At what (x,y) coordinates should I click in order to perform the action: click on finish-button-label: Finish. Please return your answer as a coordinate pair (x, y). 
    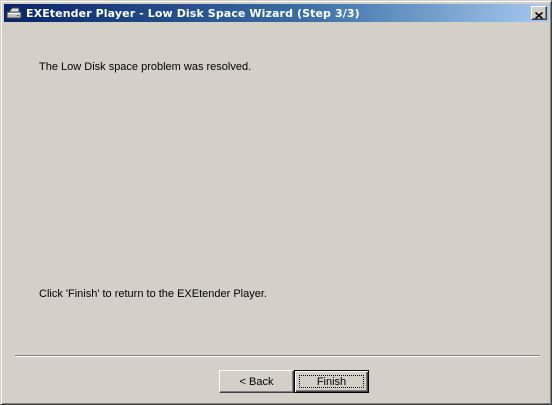
    Looking at the image, I should click on (331, 381).